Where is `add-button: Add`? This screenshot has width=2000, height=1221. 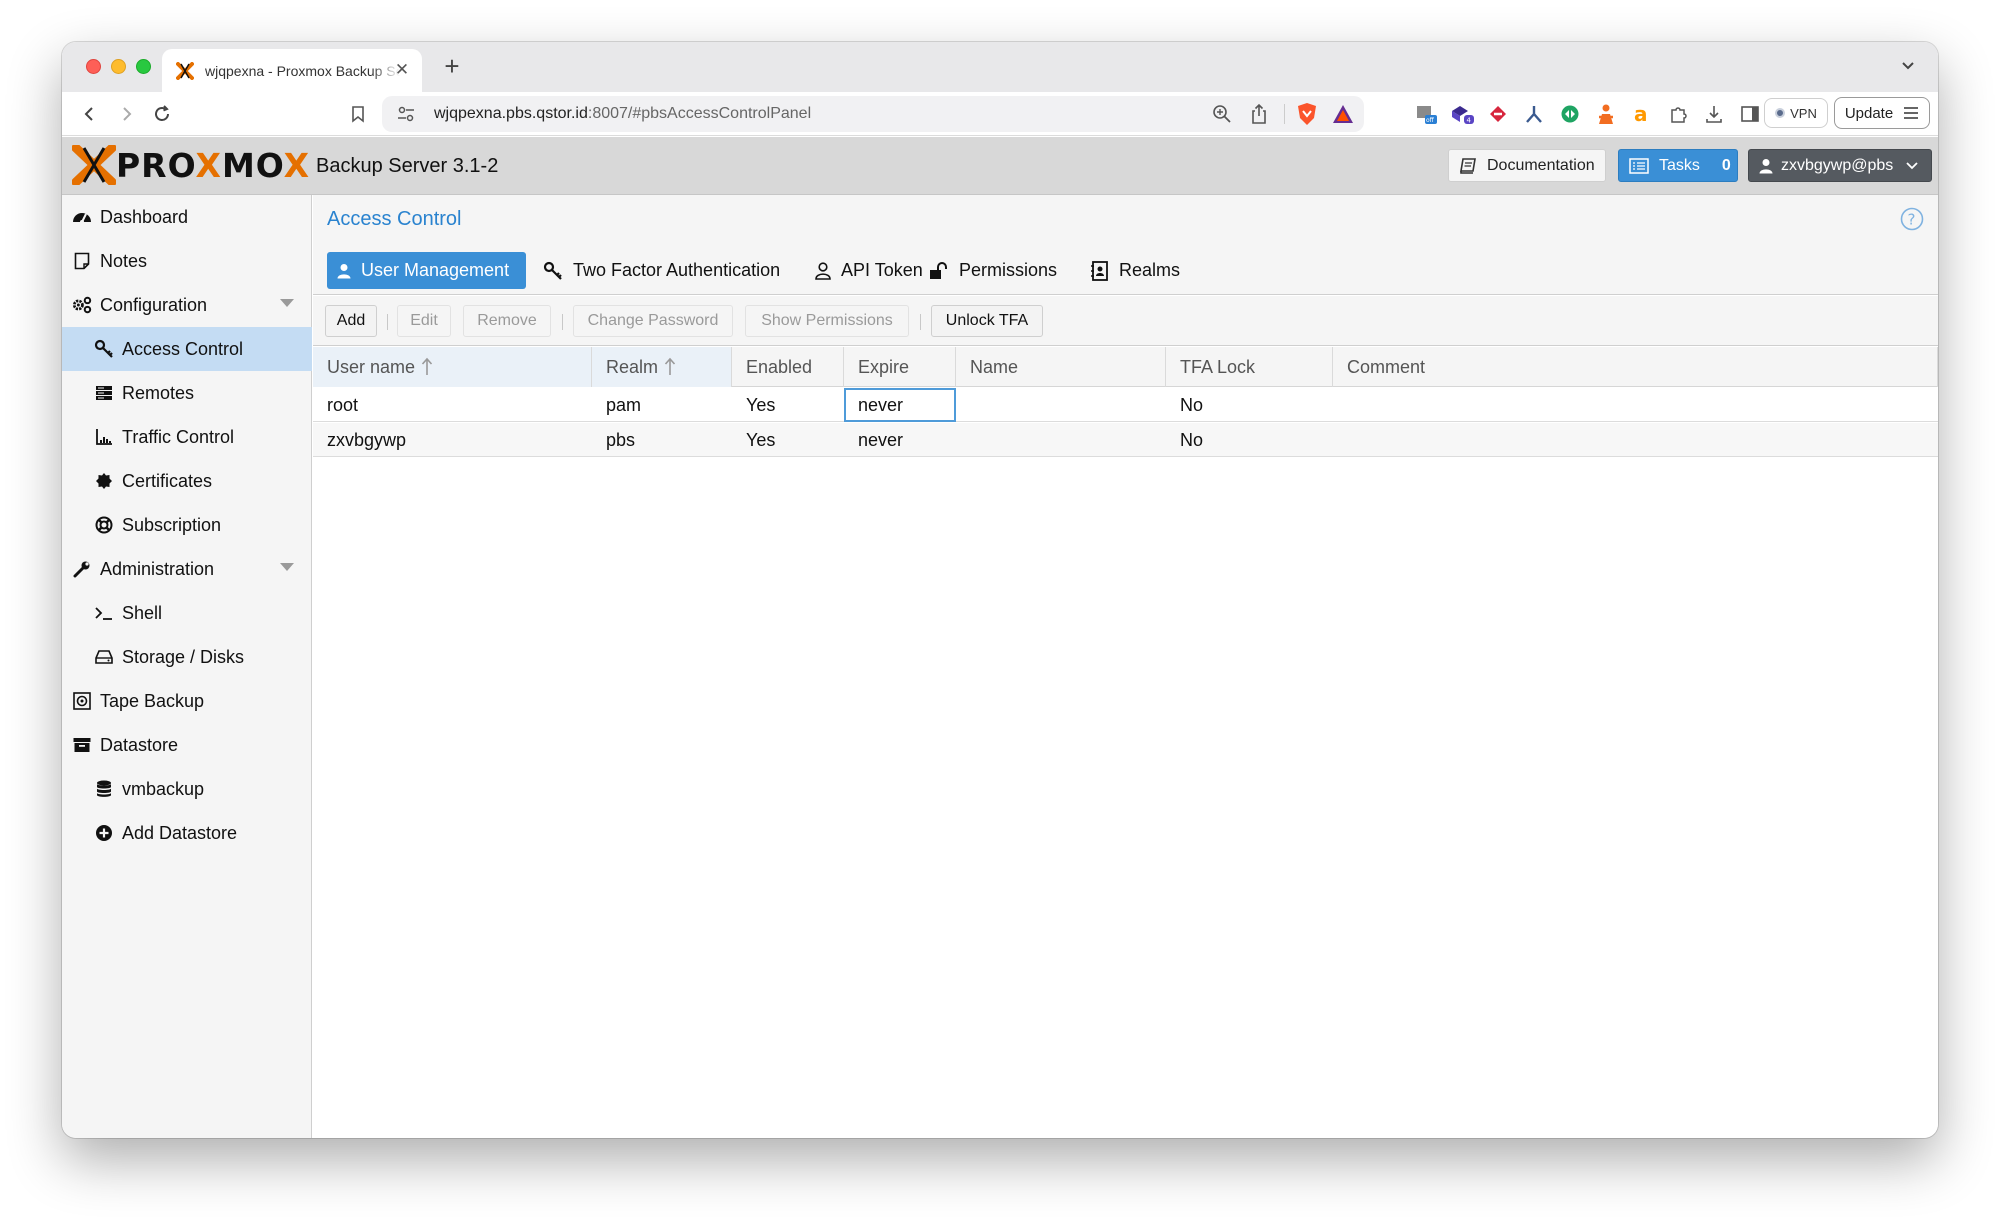 add-button: Add is located at coordinates (351, 321).